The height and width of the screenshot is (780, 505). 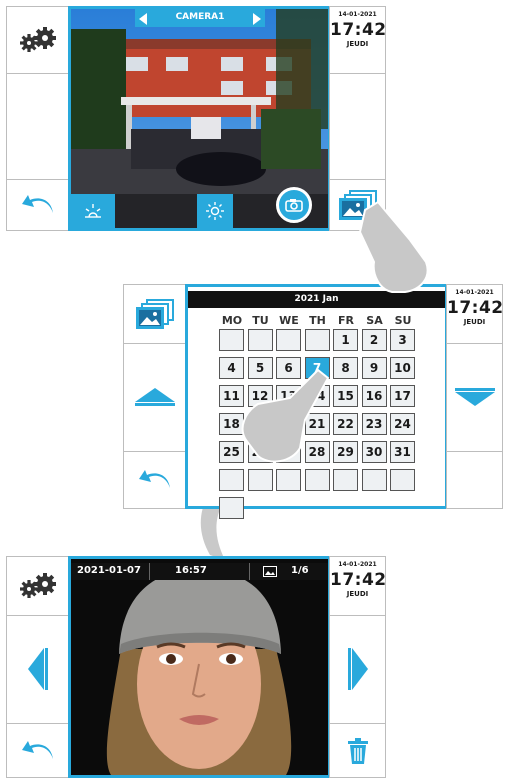 I want to click on calendar-day-1: 1, so click(x=345, y=340).